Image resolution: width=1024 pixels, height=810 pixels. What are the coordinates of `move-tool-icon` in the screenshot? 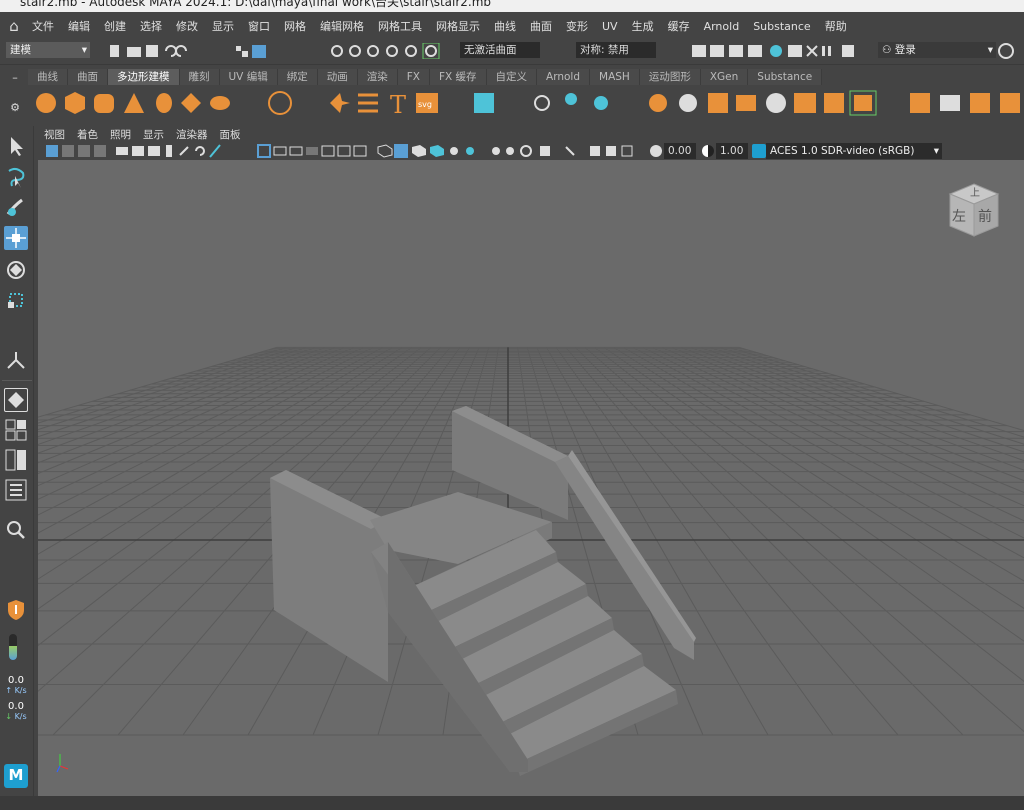 It's located at (16, 238).